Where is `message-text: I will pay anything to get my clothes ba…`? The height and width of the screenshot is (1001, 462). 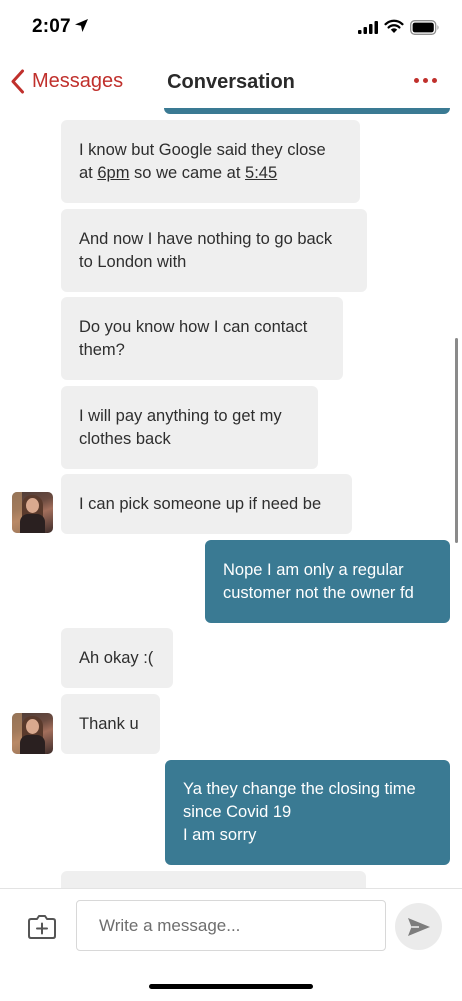 message-text: I will pay anything to get my clothes ba… is located at coordinates (180, 427).